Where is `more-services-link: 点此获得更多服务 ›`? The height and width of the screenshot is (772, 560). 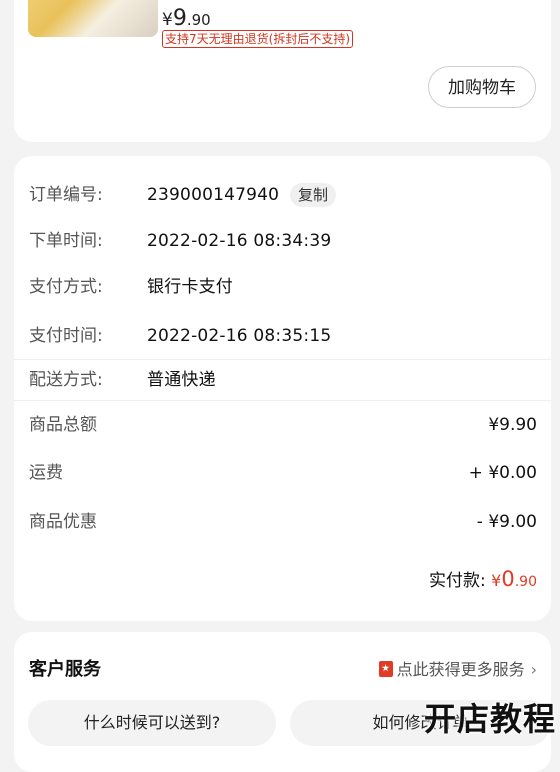 more-services-link: 点此获得更多服务 › is located at coordinates (457, 668).